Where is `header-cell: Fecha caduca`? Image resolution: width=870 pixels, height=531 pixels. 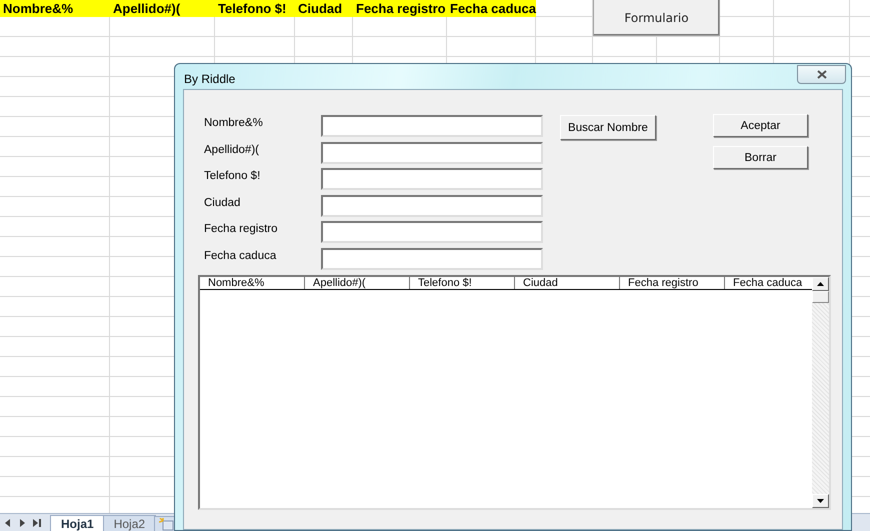
header-cell: Fecha caduca is located at coordinates (491, 8).